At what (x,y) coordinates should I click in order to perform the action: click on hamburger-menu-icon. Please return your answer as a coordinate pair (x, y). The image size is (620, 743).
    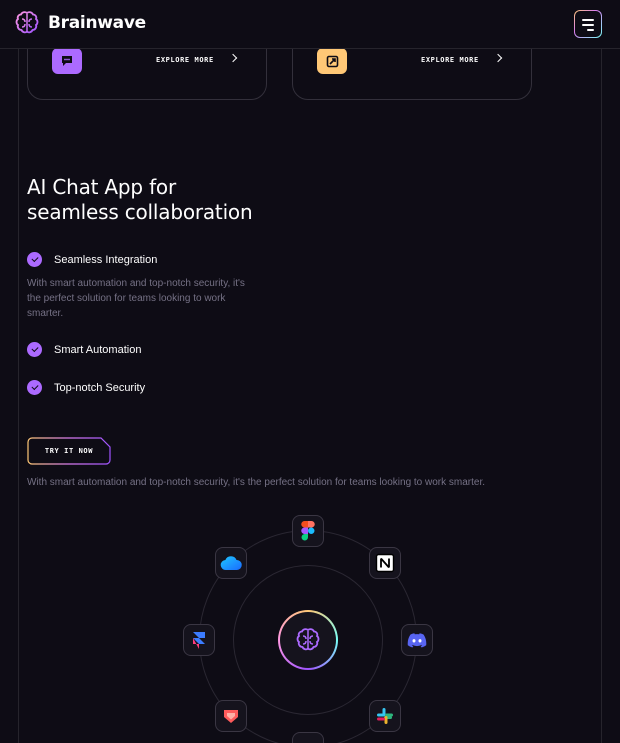
    Looking at the image, I should click on (588, 24).